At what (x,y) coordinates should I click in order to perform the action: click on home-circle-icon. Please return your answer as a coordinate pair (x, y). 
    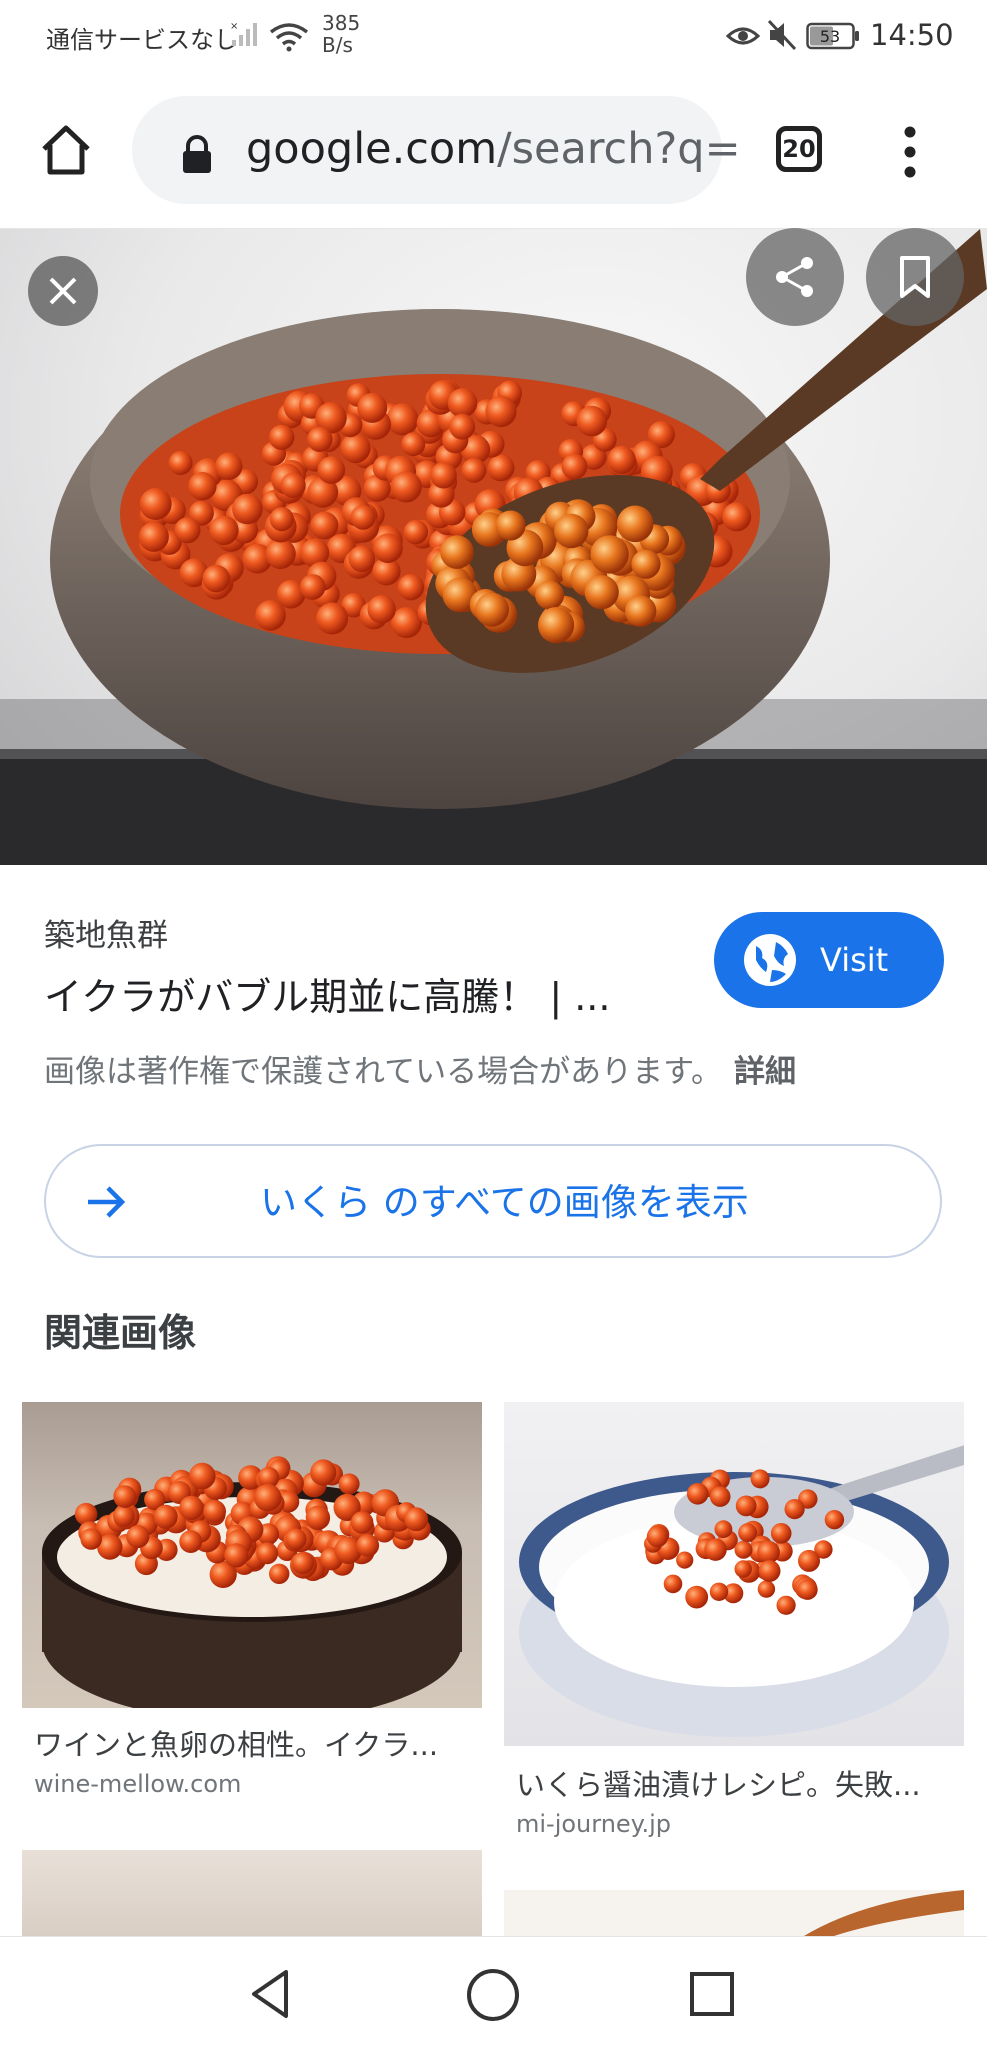
    Looking at the image, I should click on (493, 1995).